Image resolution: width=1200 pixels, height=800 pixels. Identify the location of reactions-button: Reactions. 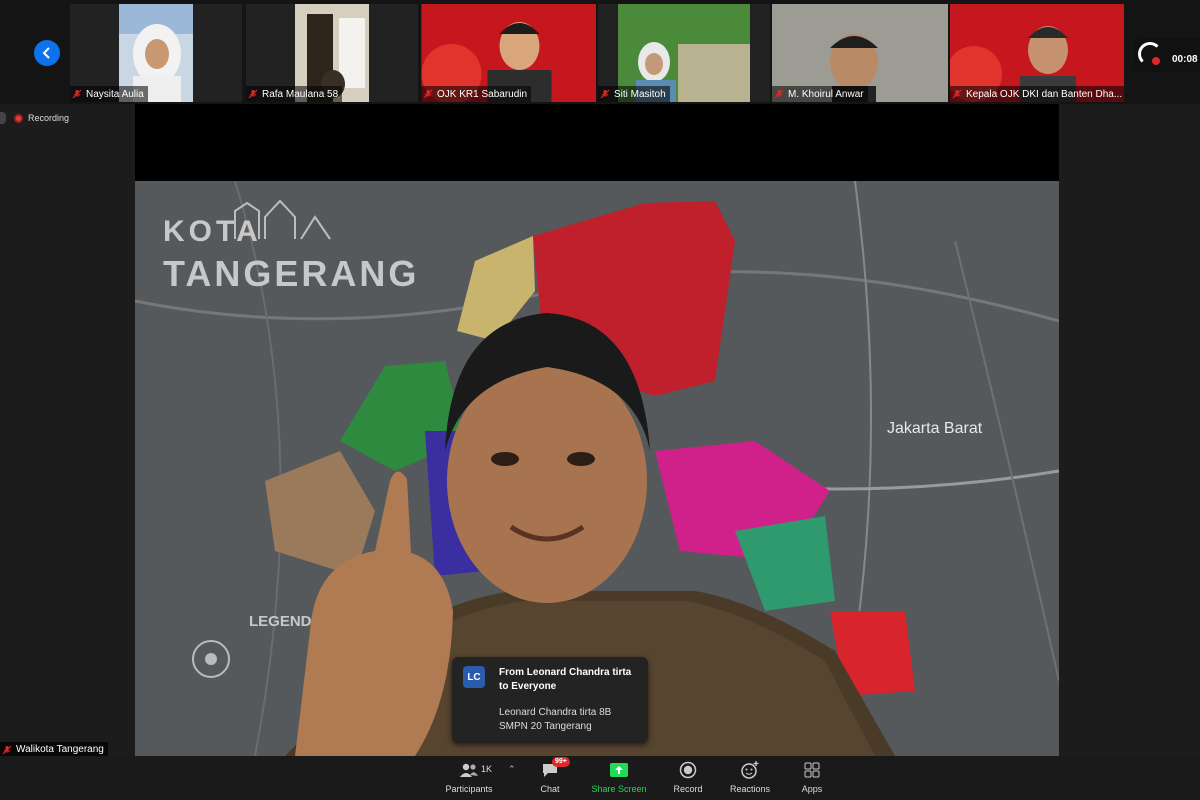
(750, 777).